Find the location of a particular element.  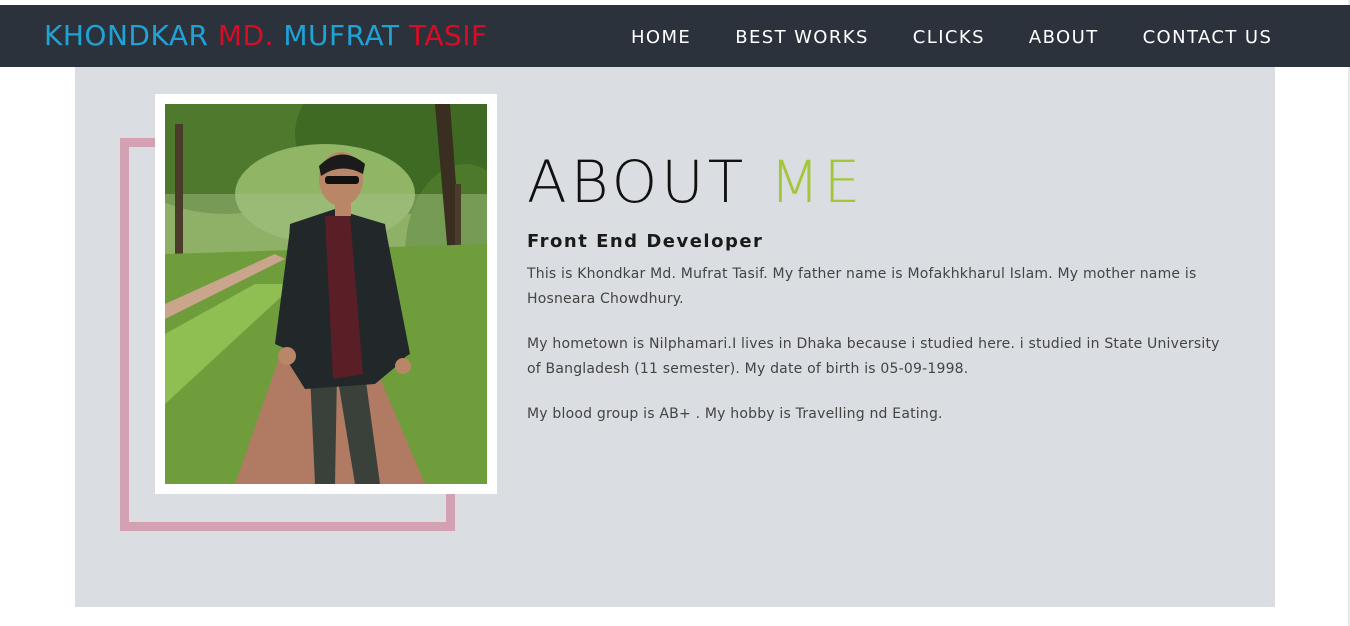

nav-best-works: BEST WORKS is located at coordinates (802, 37).